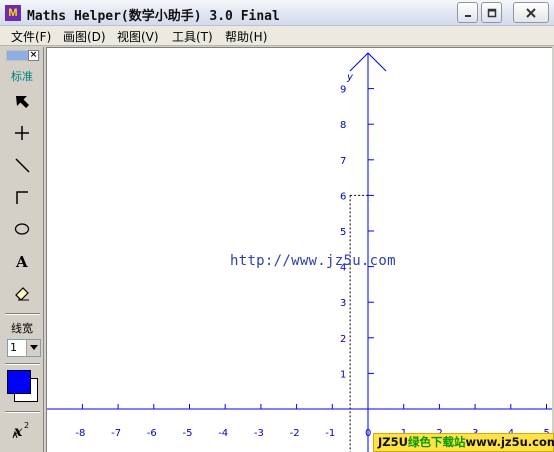 The width and height of the screenshot is (554, 452). What do you see at coordinates (13, 347) in the screenshot?
I see `line-width-value: 1` at bounding box center [13, 347].